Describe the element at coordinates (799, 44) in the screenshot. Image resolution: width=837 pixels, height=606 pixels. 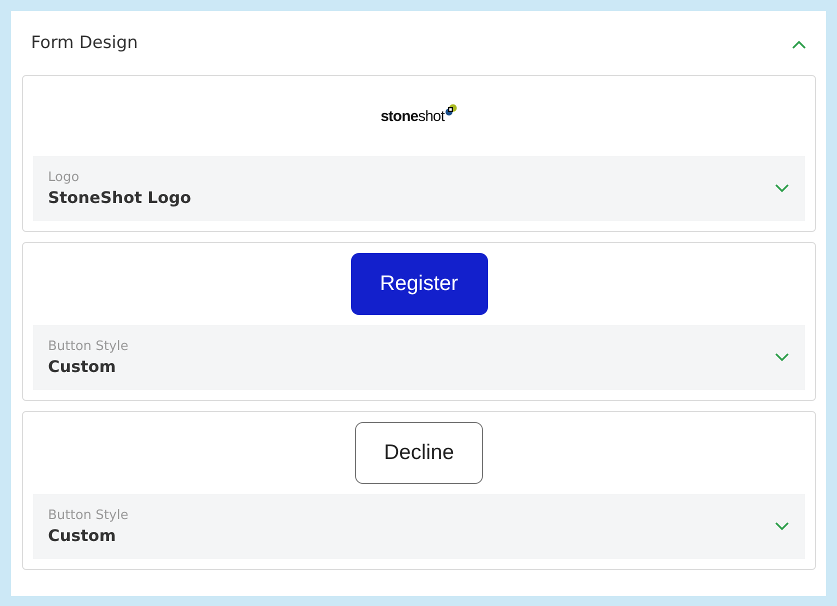
I see `collapse-chevron-icon` at that location.